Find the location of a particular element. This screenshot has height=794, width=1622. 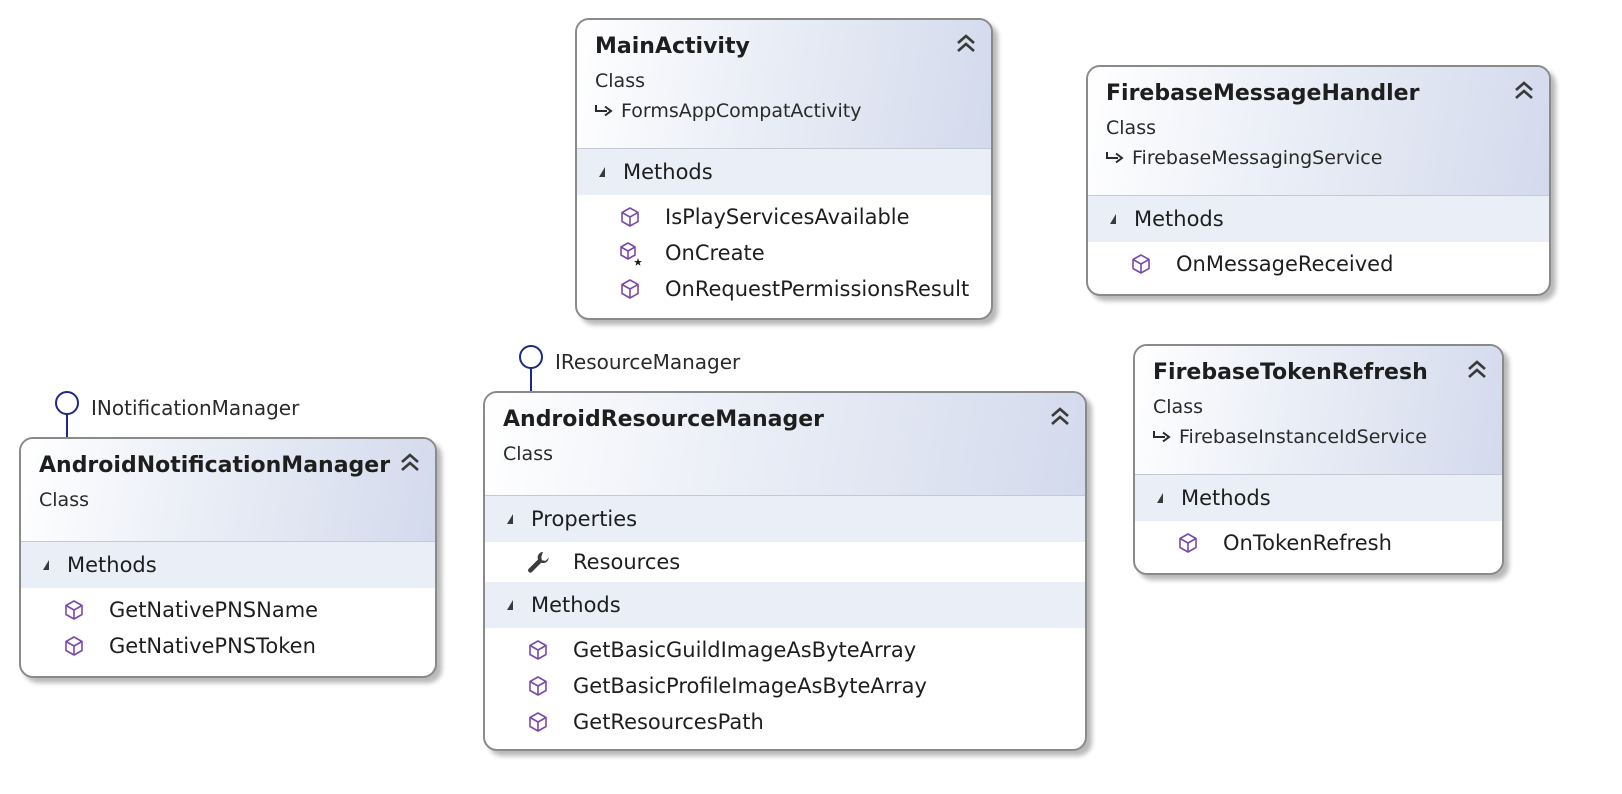

member-list: GetNativePNSName GetNativePNSToken is located at coordinates (228, 629).